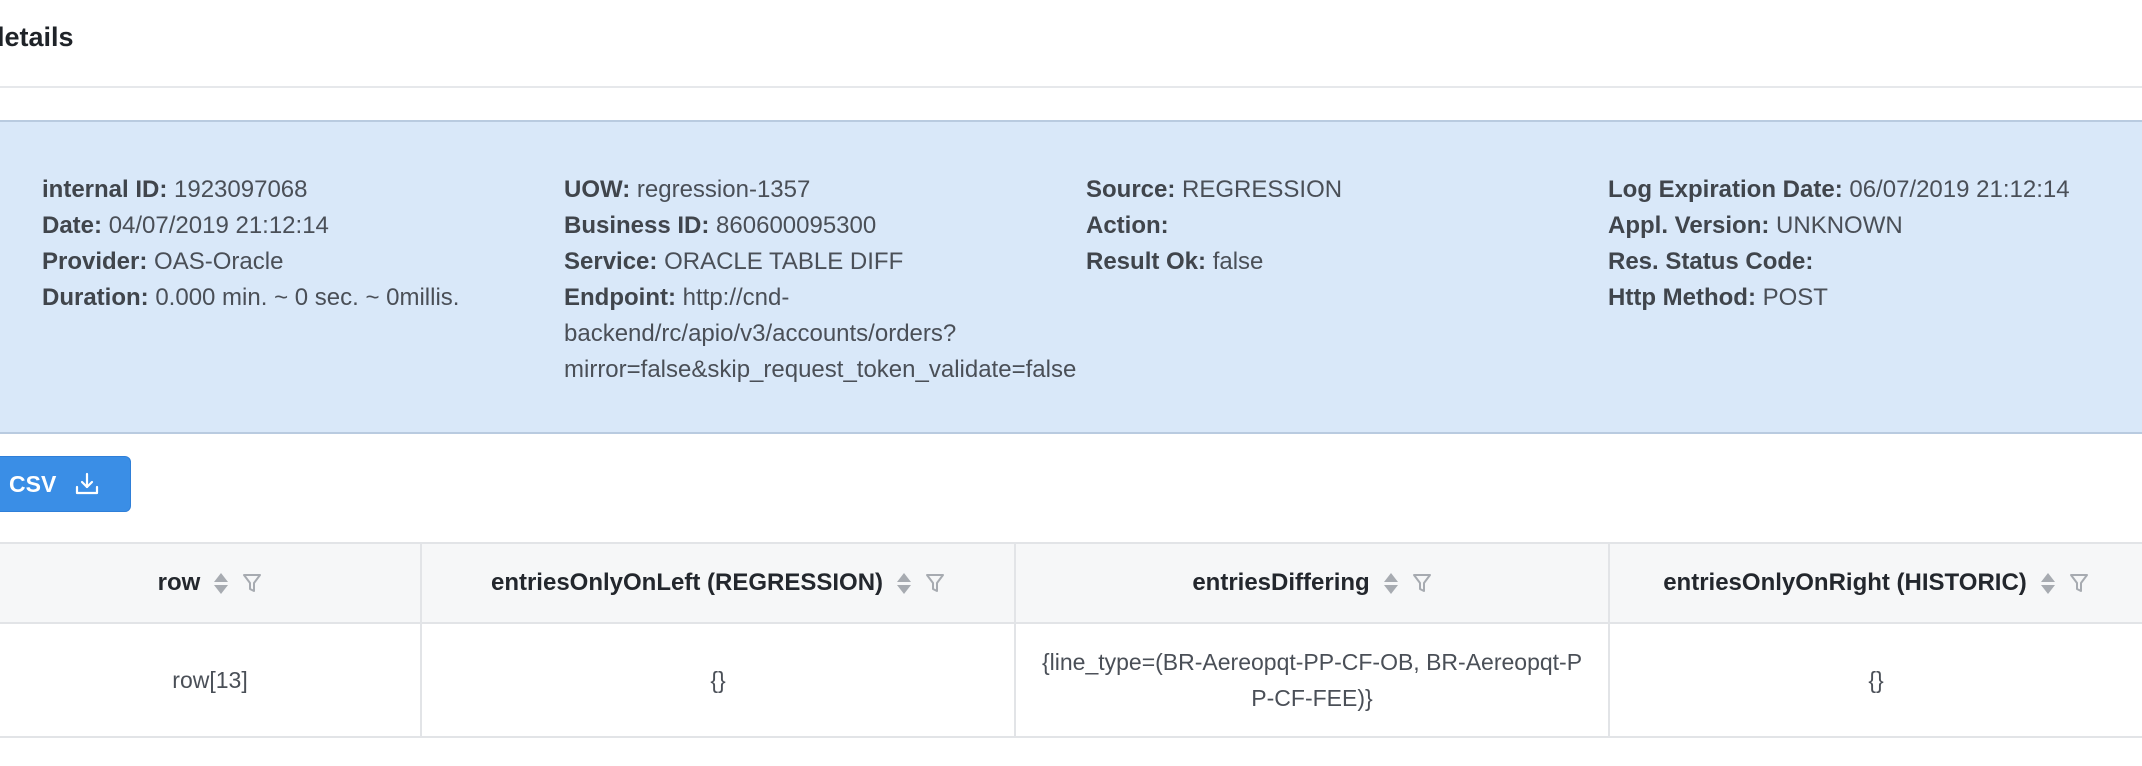 The image size is (2142, 766). What do you see at coordinates (723, 189) in the screenshot?
I see `uow-value: regression-1357` at bounding box center [723, 189].